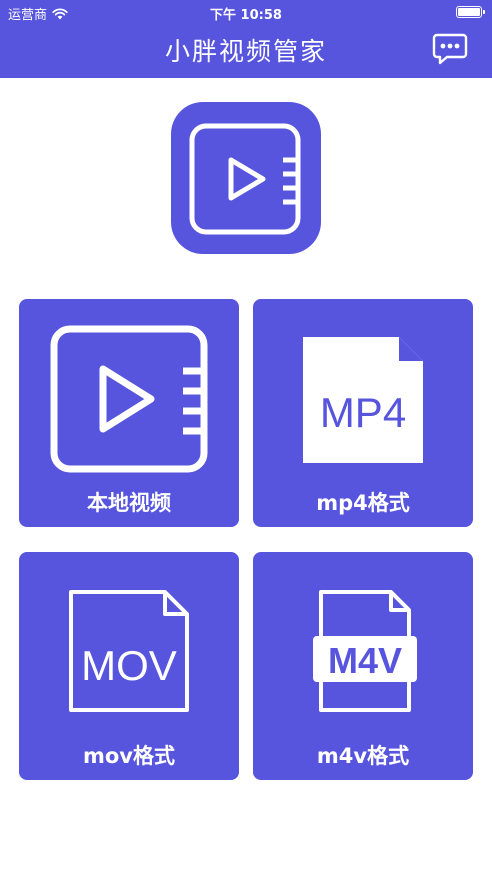 This screenshot has height=878, width=492. Describe the element at coordinates (246, 15) in the screenshot. I see `status-time: 下午 10:58` at that location.